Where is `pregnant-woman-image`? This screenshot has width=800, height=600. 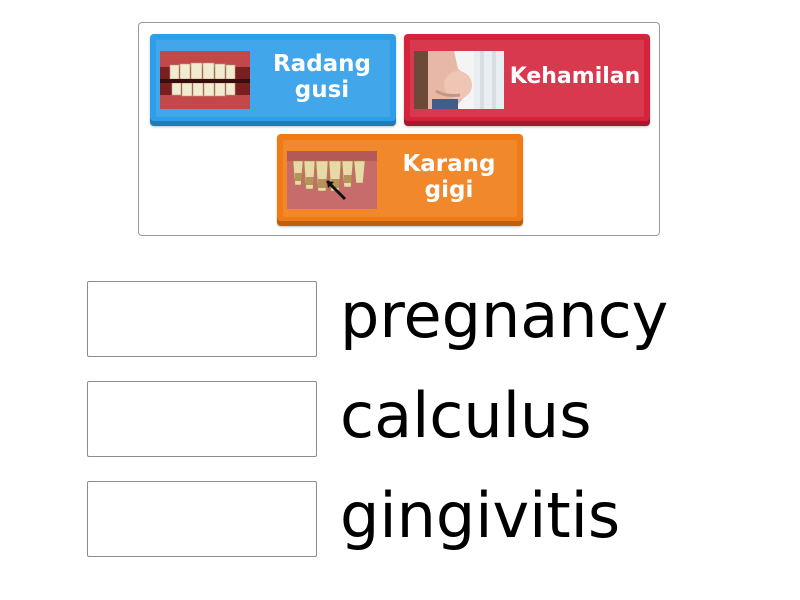
pregnant-woman-image is located at coordinates (459, 80).